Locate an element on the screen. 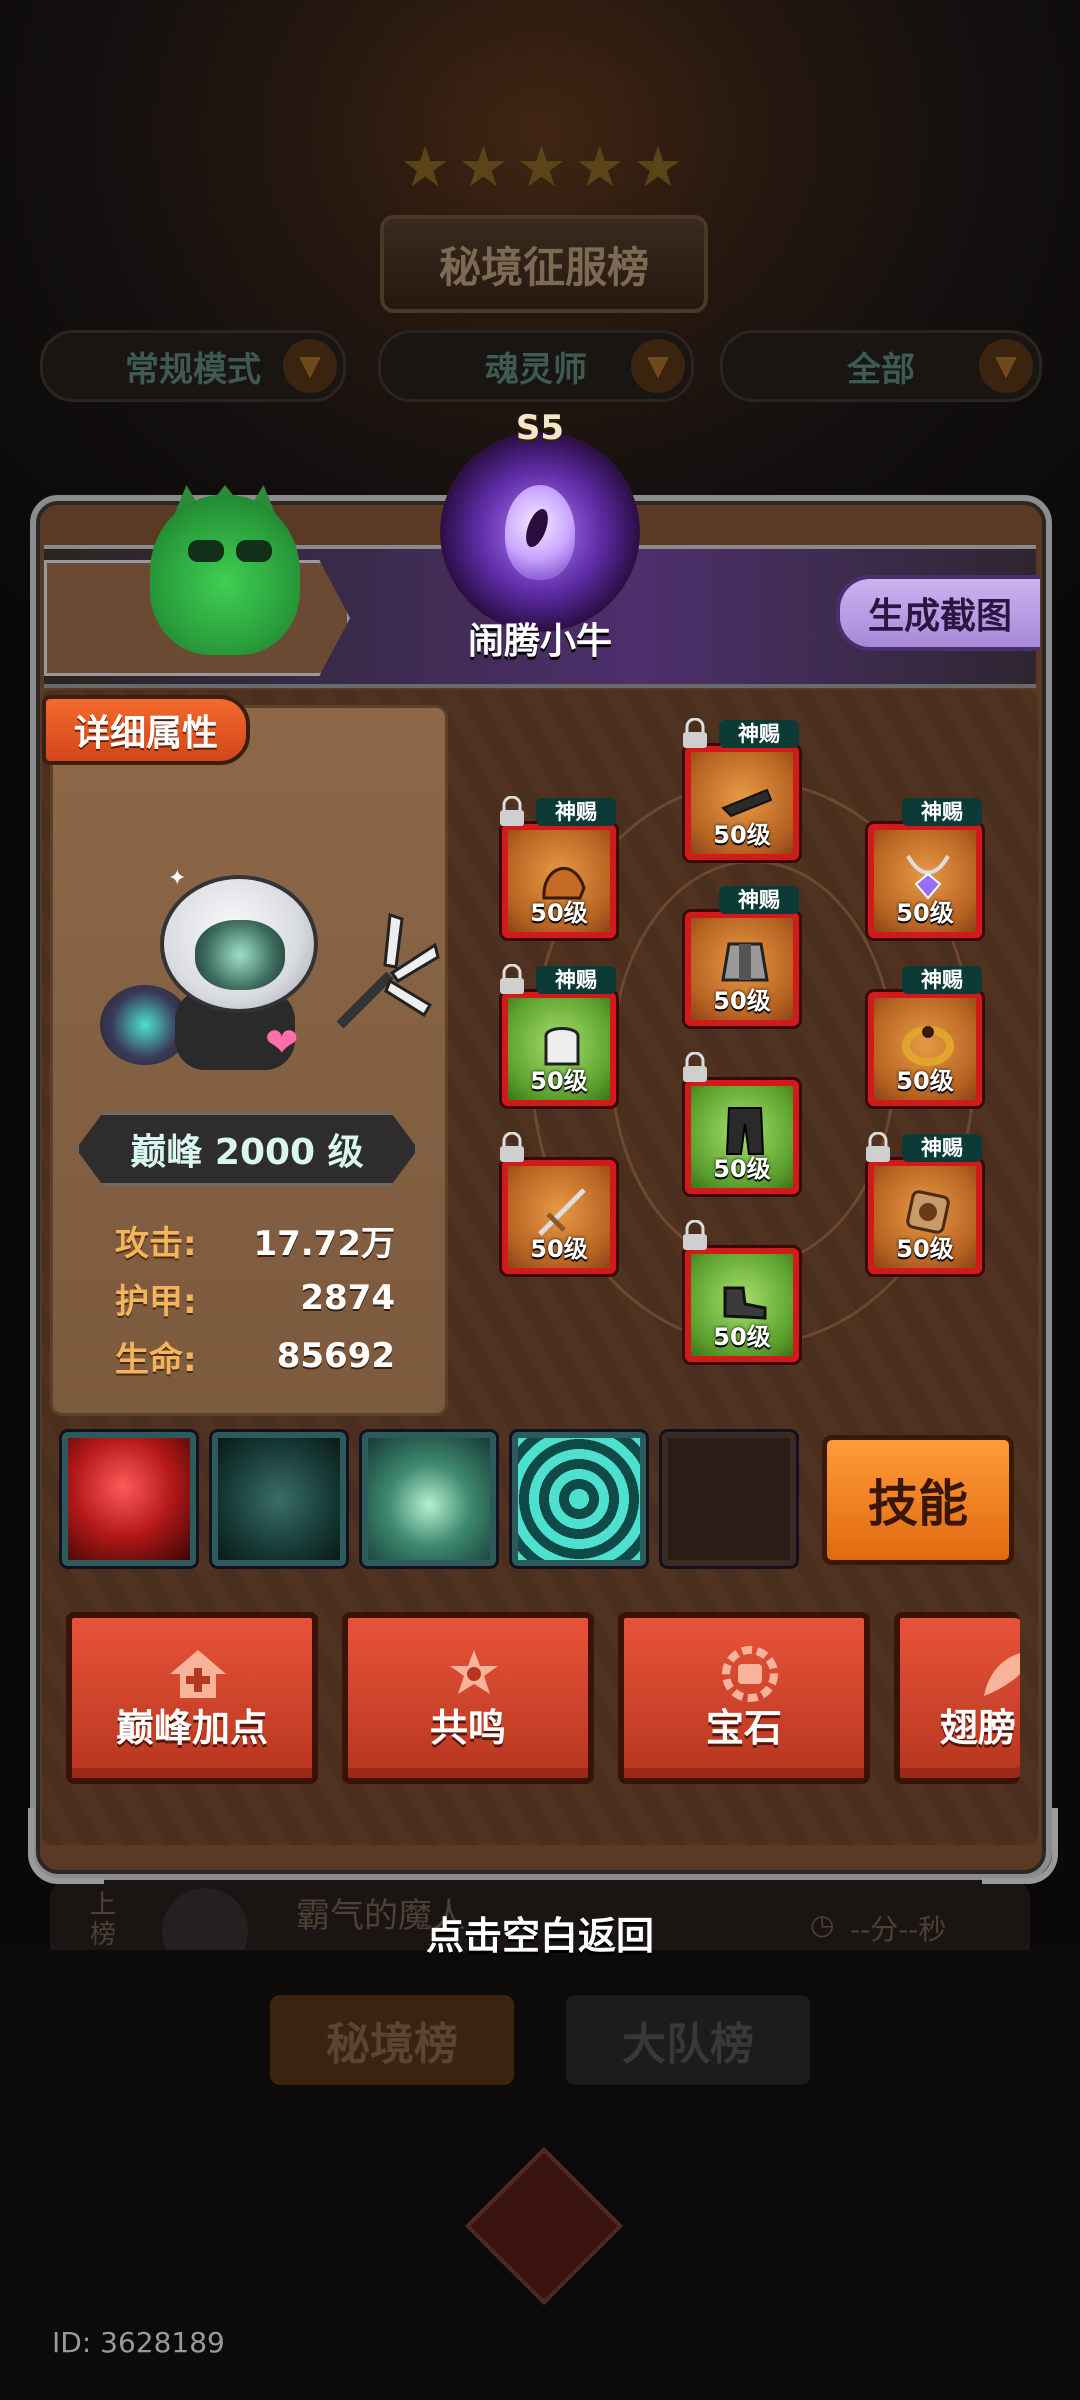 The height and width of the screenshot is (2400, 1080). house-plus-icon is located at coordinates (198, 1674).